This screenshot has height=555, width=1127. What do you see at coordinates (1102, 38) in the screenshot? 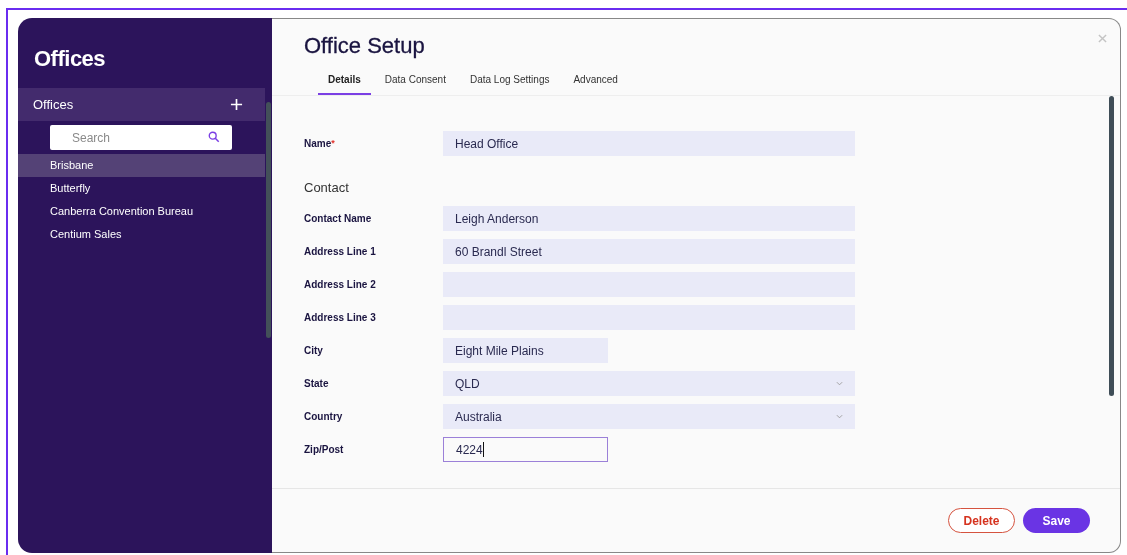
I see `close-icon` at bounding box center [1102, 38].